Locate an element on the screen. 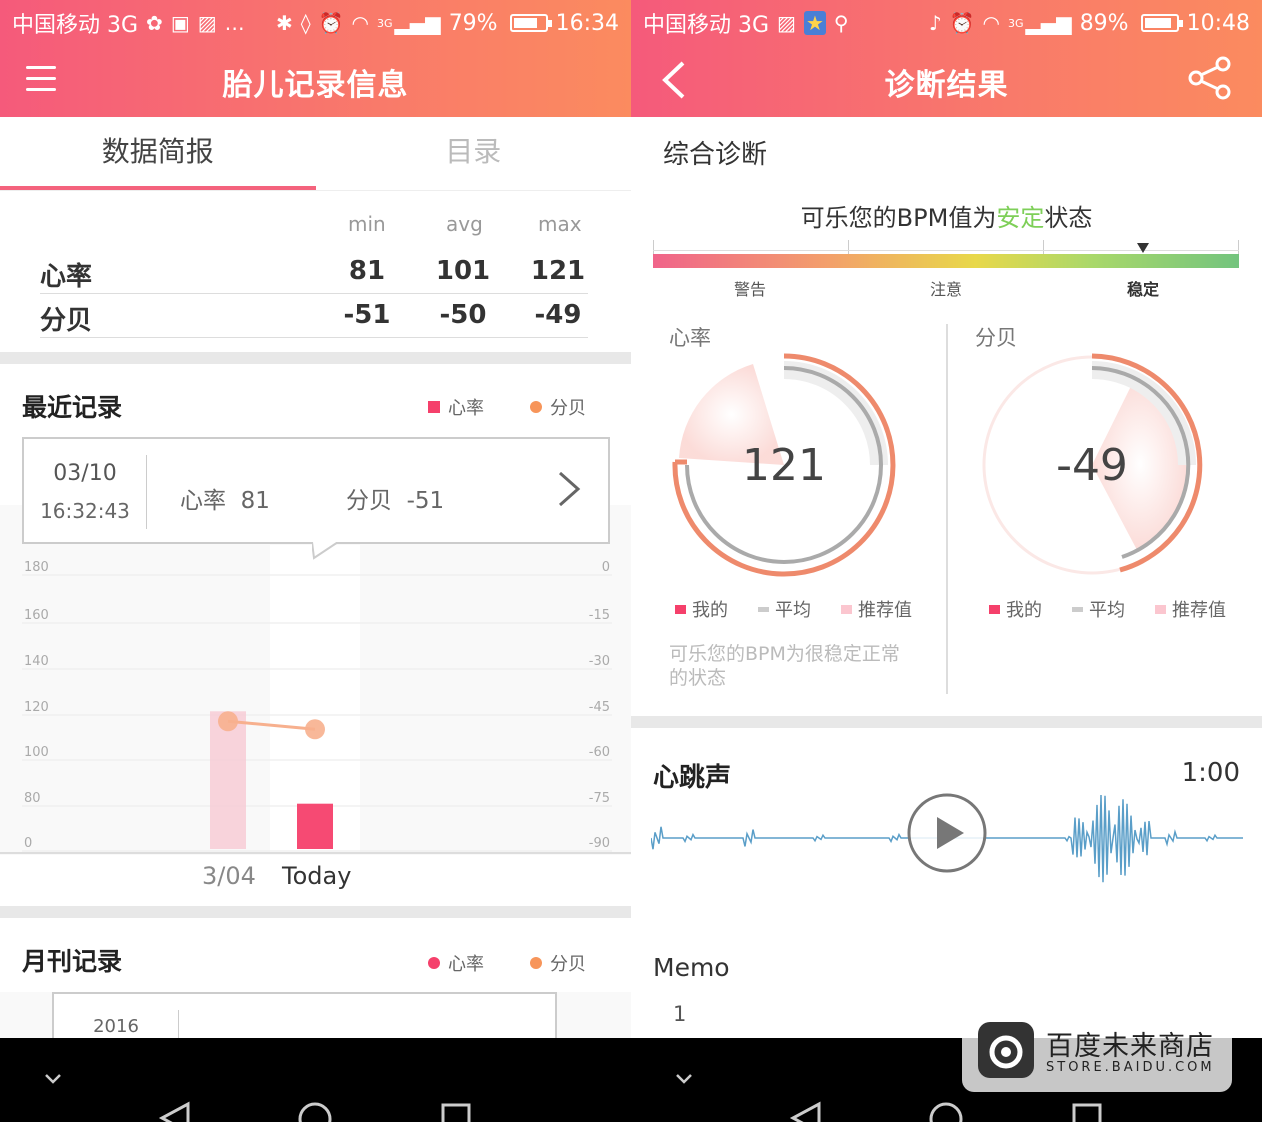  record-card: 03/10 16:32:43 心率 81 分贝 -51 is located at coordinates (316, 490).